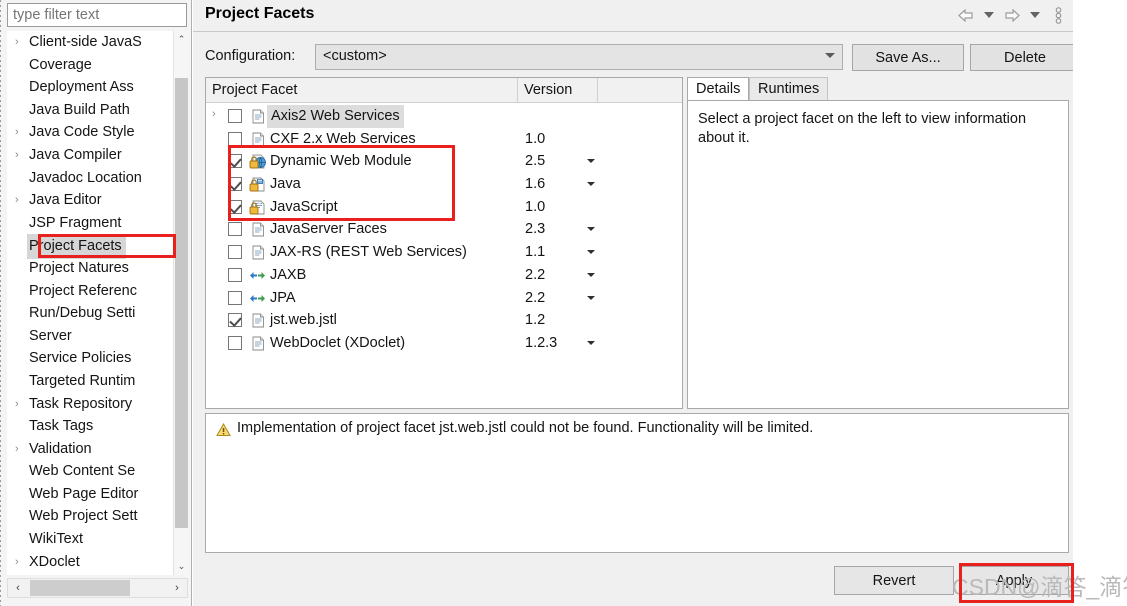 Image resolution: width=1127 pixels, height=606 pixels. I want to click on configuration-label: Configuration:, so click(250, 56).